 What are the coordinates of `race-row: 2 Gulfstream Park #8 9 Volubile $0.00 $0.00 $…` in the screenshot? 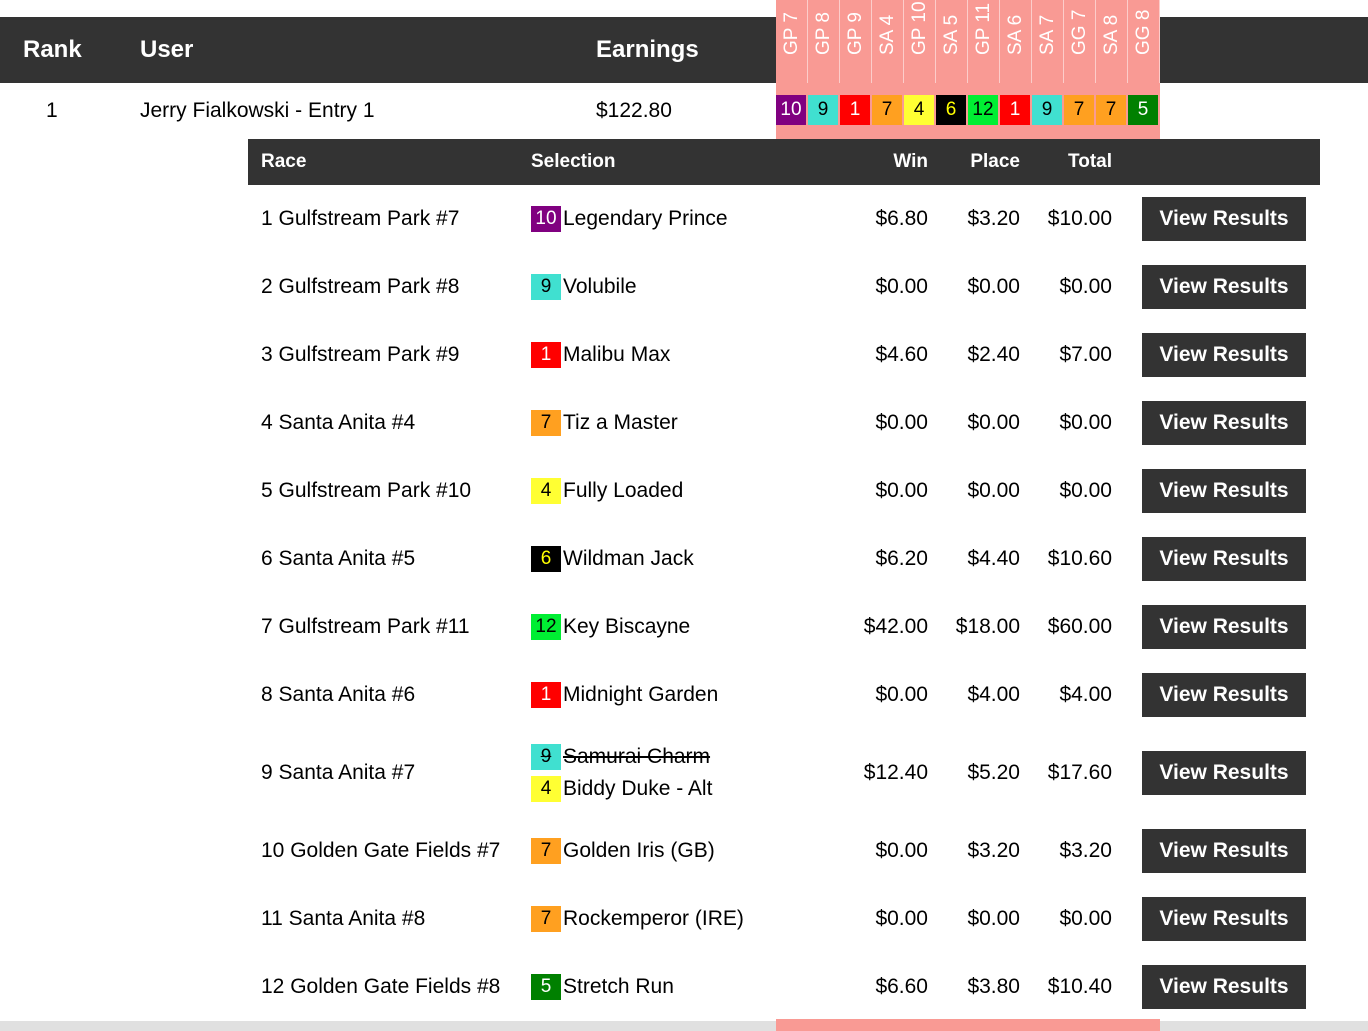 It's located at (784, 287).